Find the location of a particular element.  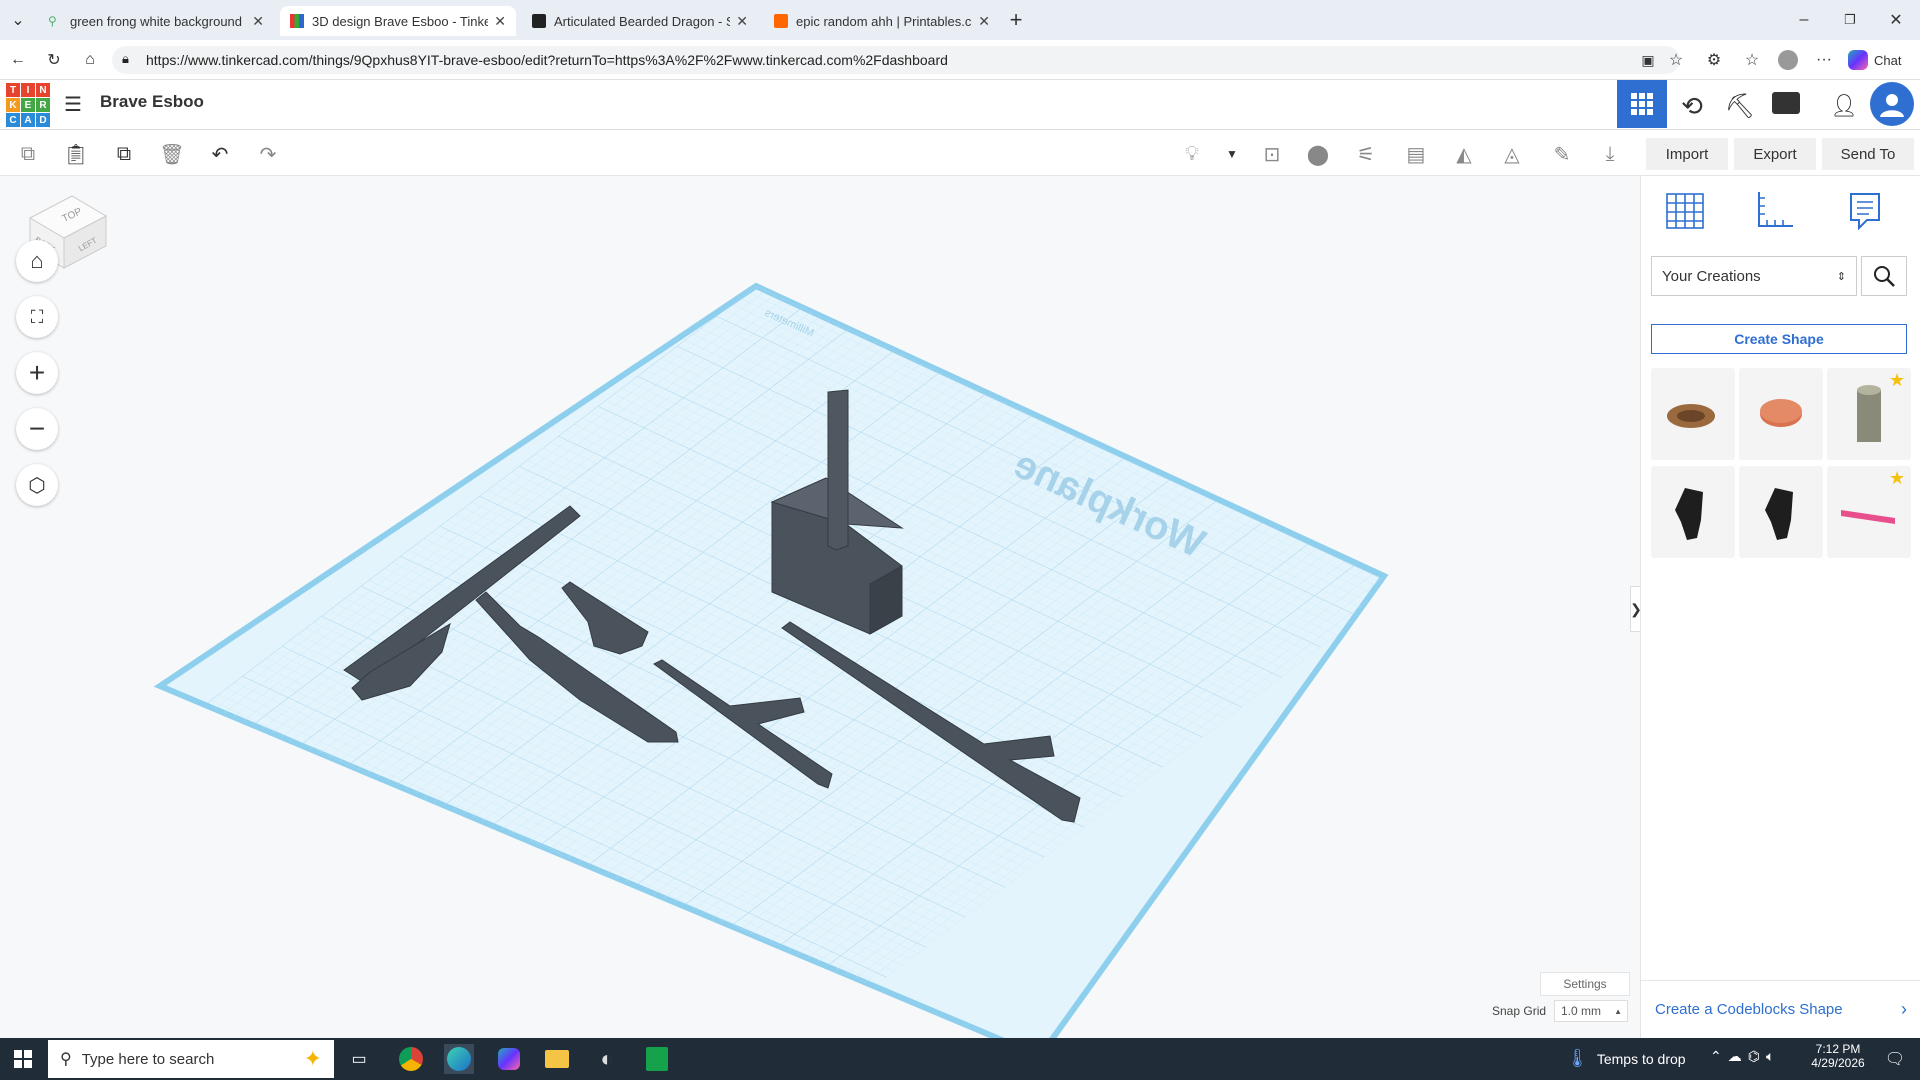

more-menu-icon: ··· is located at coordinates (1824, 60).